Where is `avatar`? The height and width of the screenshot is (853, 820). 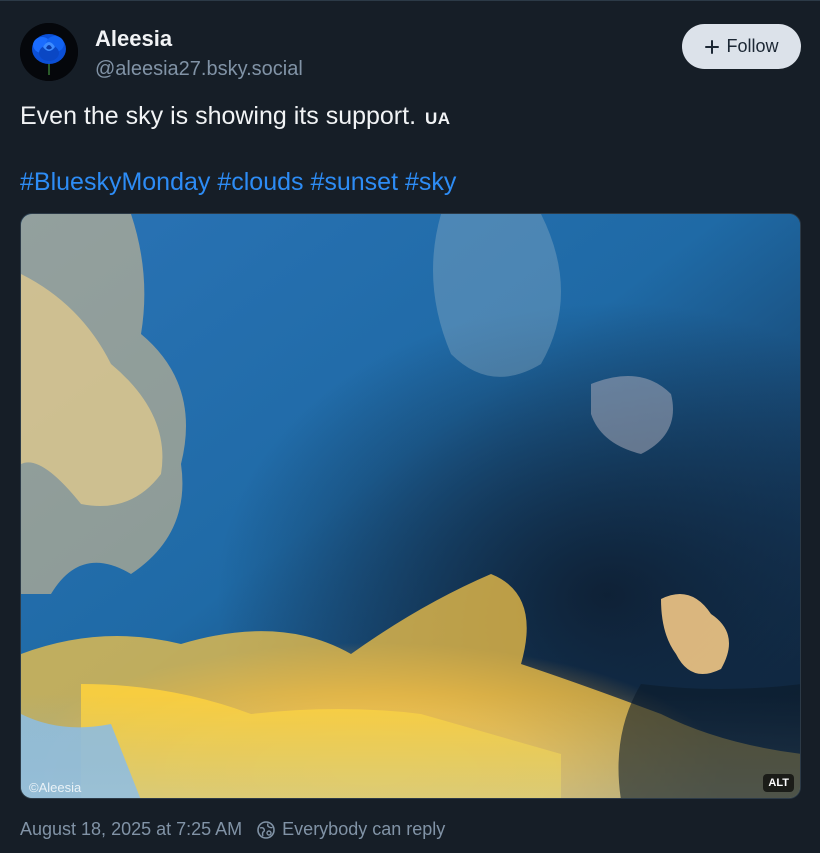
avatar is located at coordinates (49, 52).